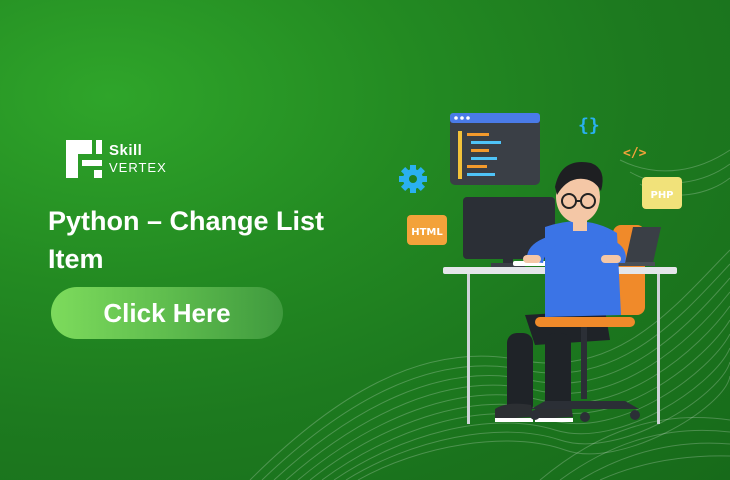 This screenshot has width=730, height=480. I want to click on curly-braces-icon: {}, so click(589, 125).